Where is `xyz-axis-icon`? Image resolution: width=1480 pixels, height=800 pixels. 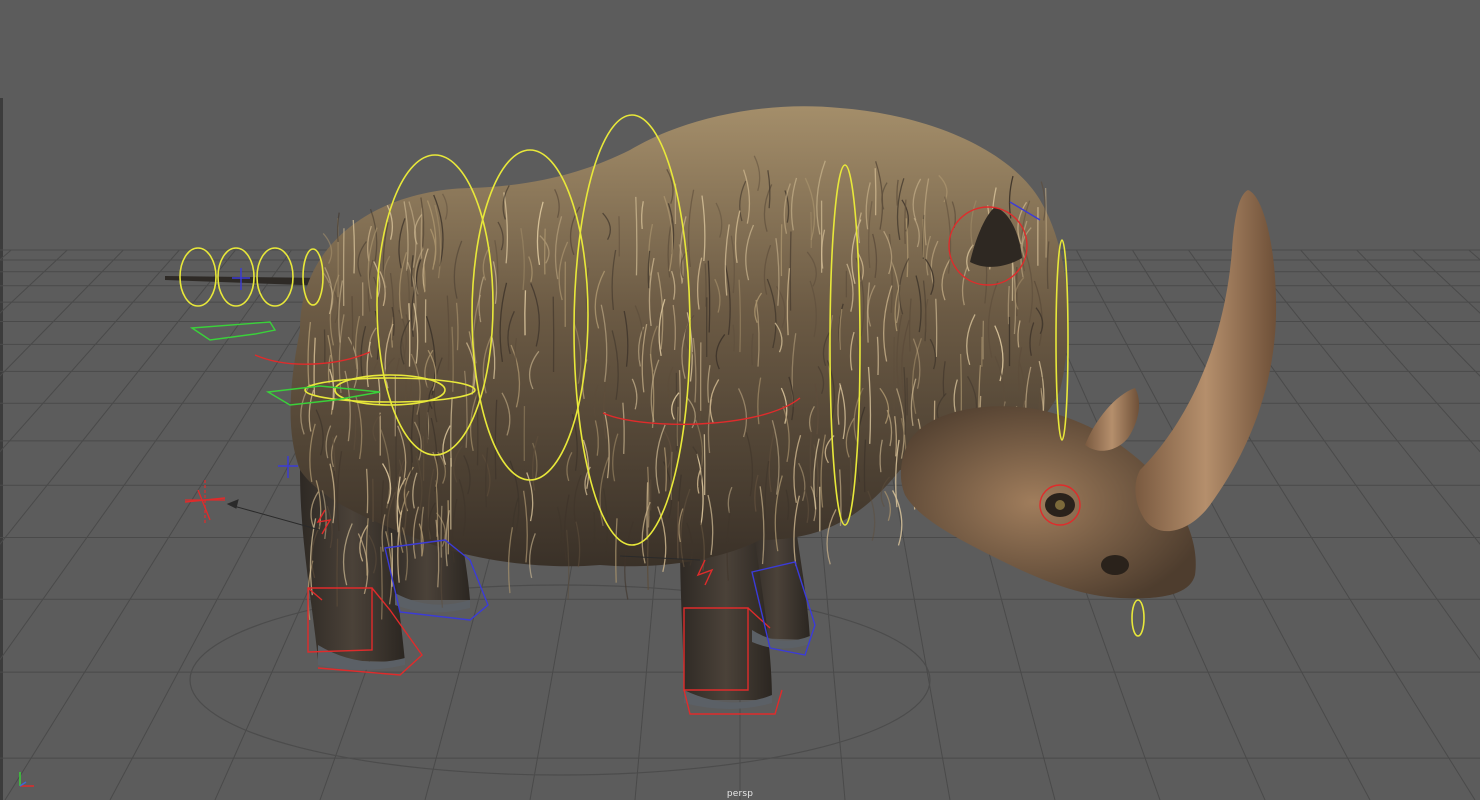
xyz-axis-icon is located at coordinates (26, 779).